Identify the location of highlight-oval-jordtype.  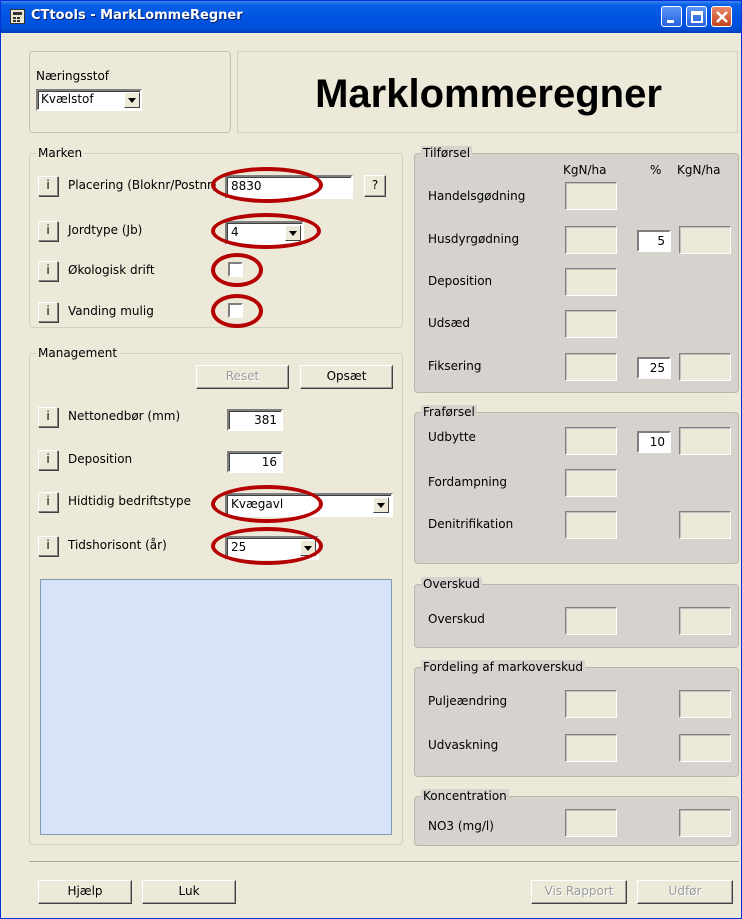
(266, 231).